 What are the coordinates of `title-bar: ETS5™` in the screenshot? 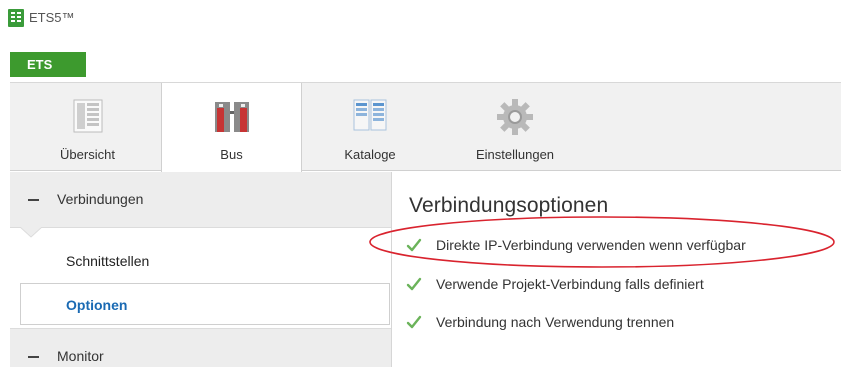 It's located at (420, 26).